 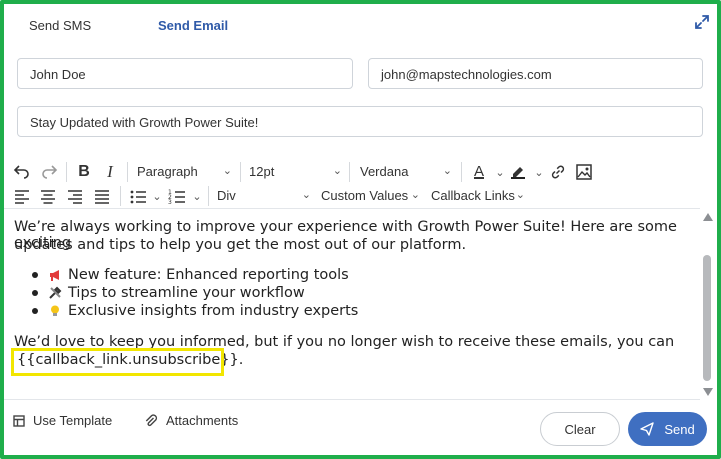 I want to click on list-item: New feature: Enhanced reporting tools, so click(x=190, y=275).